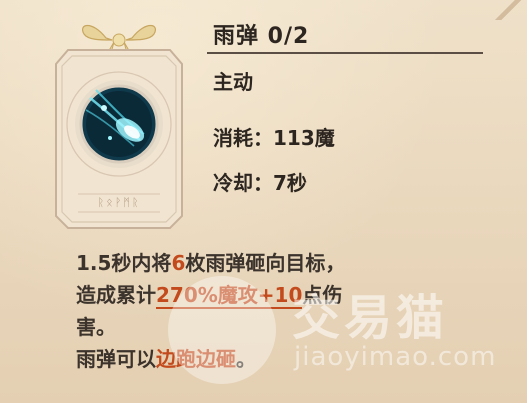 The image size is (527, 403). What do you see at coordinates (119, 202) in the screenshot?
I see `card-rune-text: ᚱᛟᚹᛗᚱ` at bounding box center [119, 202].